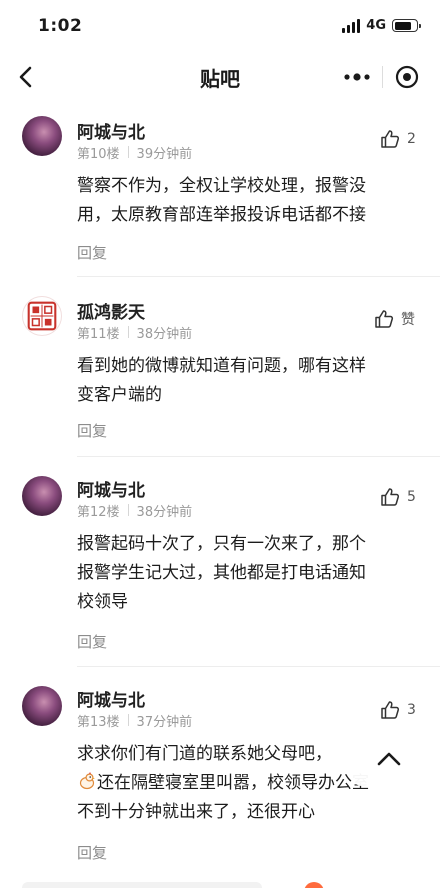 The width and height of the screenshot is (440, 888). Describe the element at coordinates (408, 320) in the screenshot. I see `like-count: 赞` at that location.